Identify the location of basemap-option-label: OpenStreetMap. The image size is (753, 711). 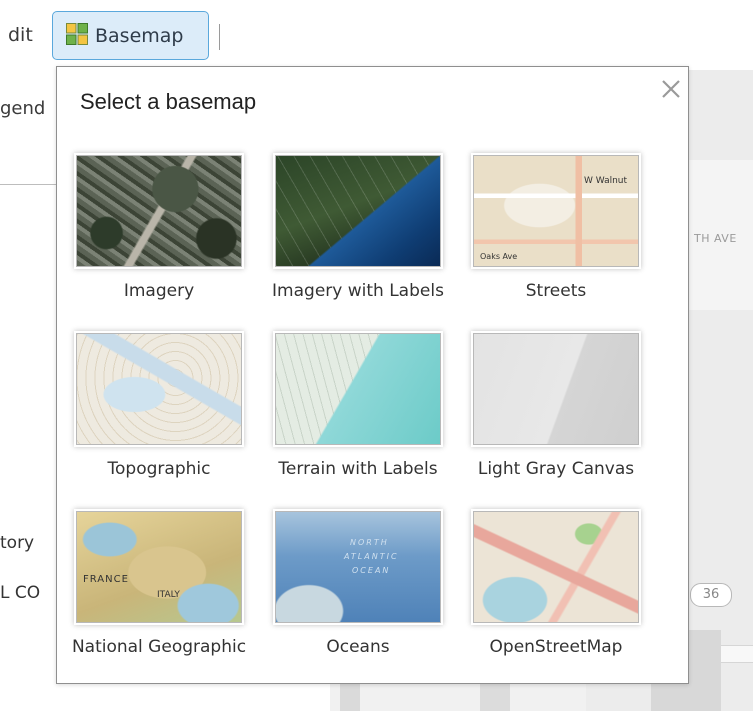
(556, 647).